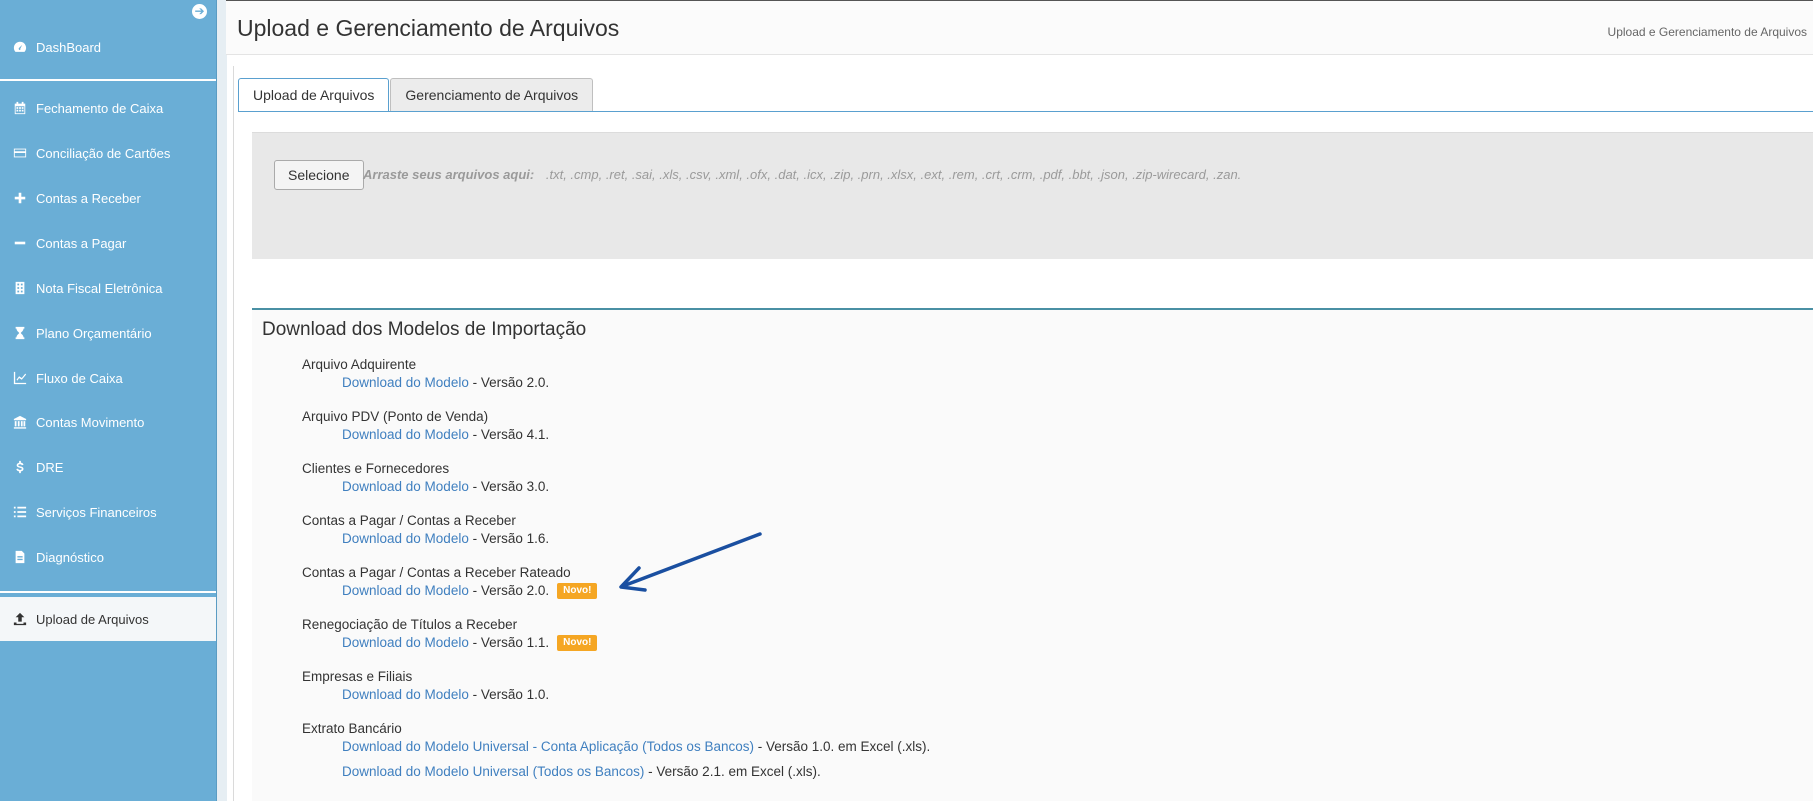  I want to click on file-icon, so click(20, 557).